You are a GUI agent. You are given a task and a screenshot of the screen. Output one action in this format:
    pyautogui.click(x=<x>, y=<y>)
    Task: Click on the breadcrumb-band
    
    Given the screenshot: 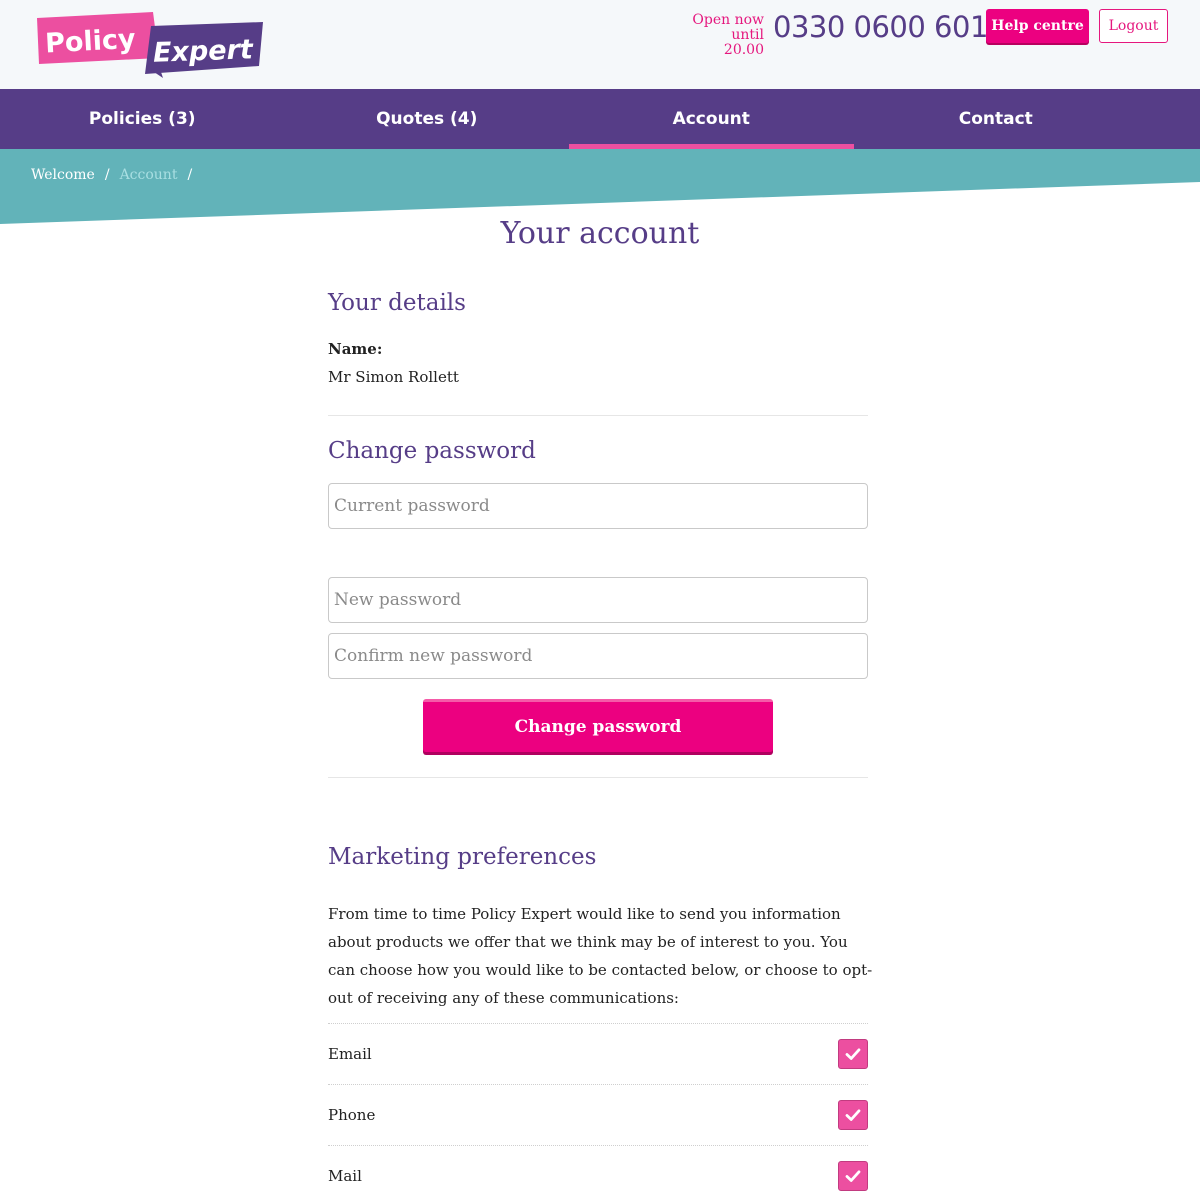 What is the action you would take?
    pyautogui.click(x=600, y=186)
    